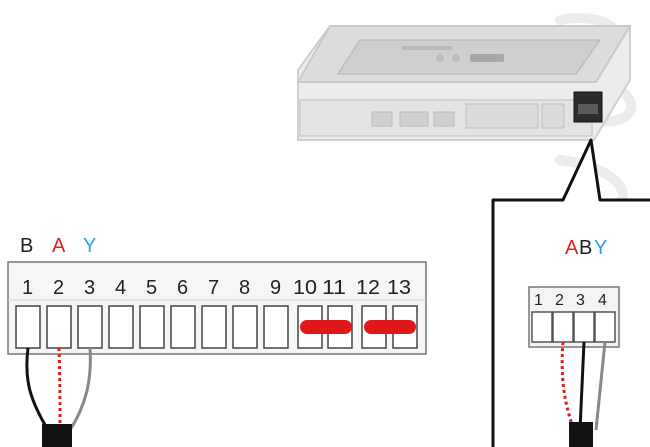 Image resolution: width=650 pixels, height=447 pixels. I want to click on terminal-number: 12, so click(368, 288).